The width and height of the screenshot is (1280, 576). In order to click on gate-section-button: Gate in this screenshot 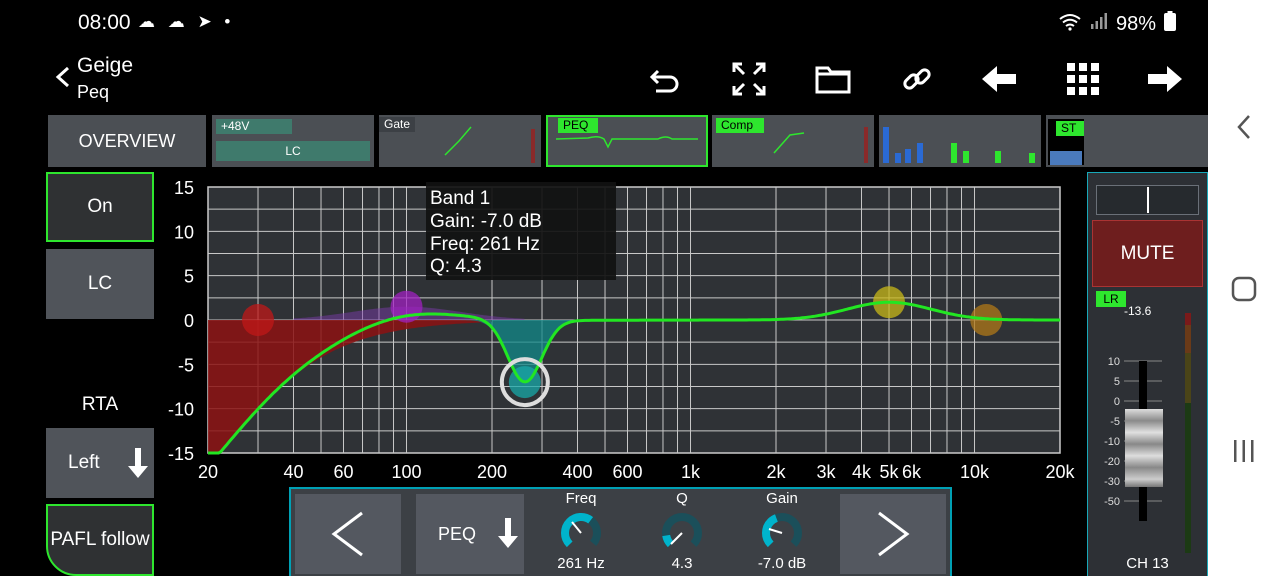, I will do `click(460, 141)`.